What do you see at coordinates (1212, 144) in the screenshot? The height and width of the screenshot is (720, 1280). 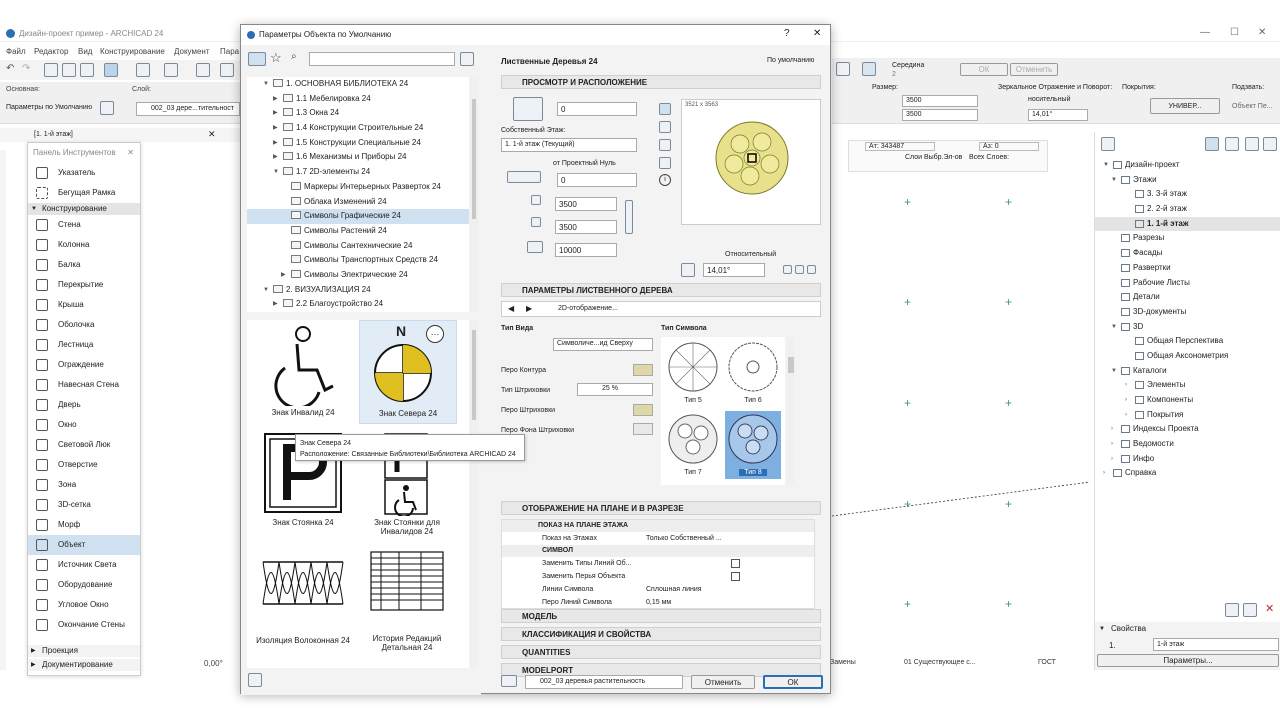 I see `view-map-icon` at bounding box center [1212, 144].